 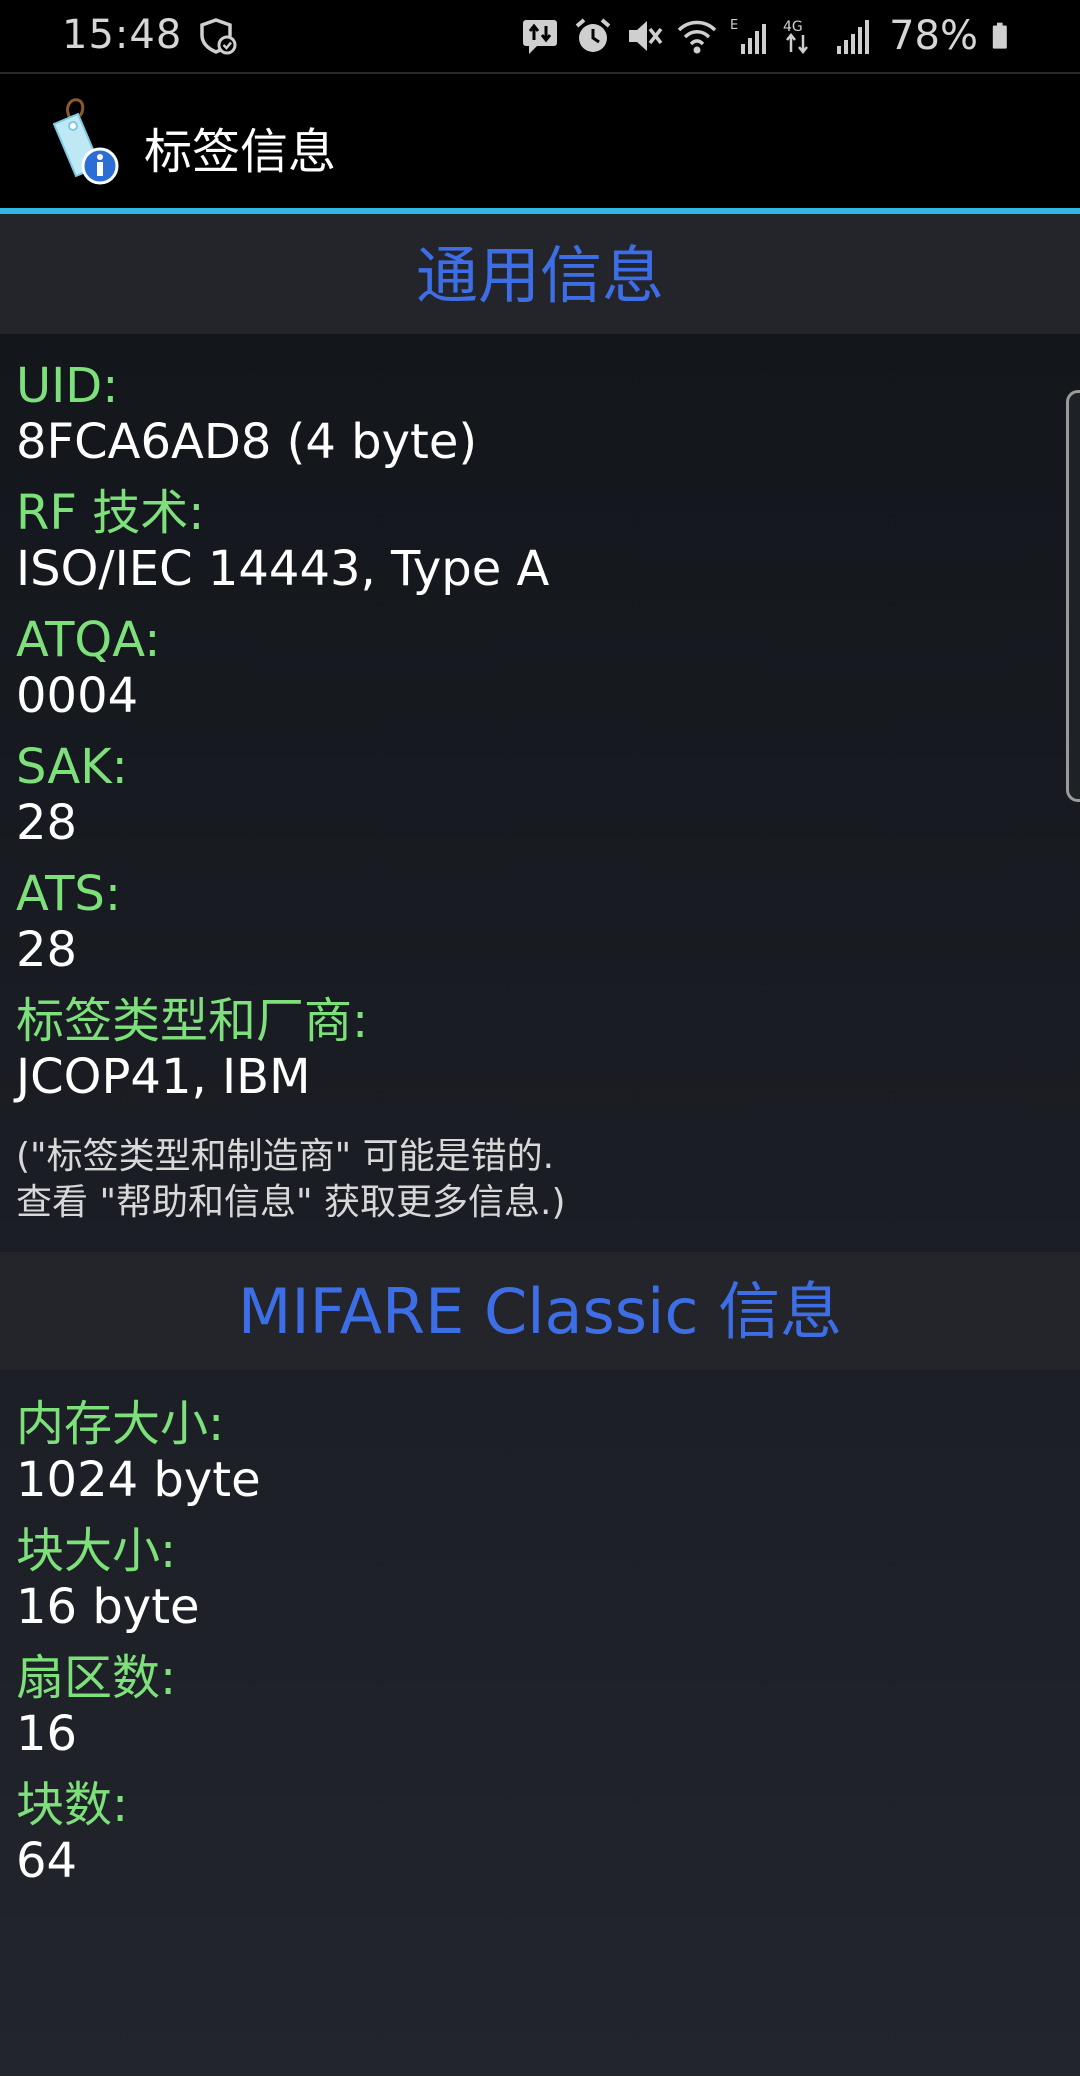 I want to click on rf-tech-label: RF 技术:, so click(x=110, y=513).